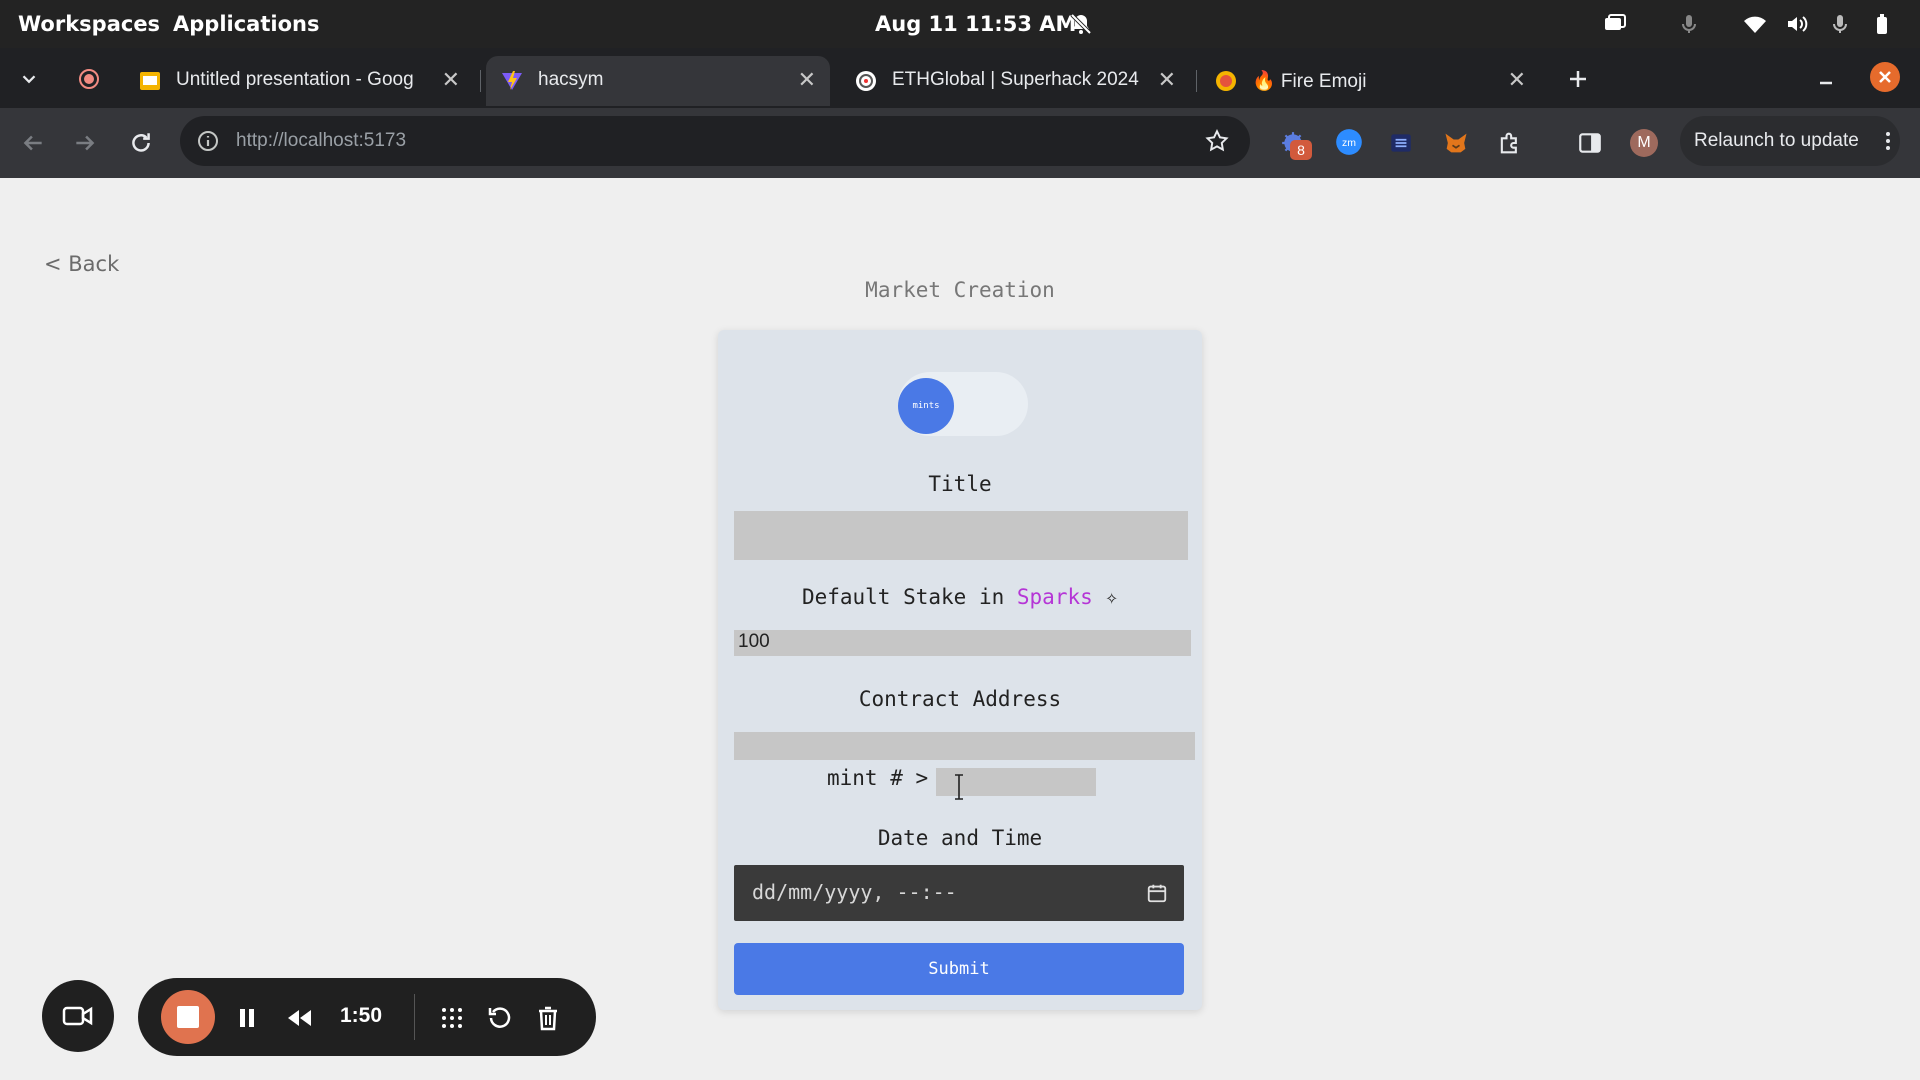 The height and width of the screenshot is (1080, 1920). What do you see at coordinates (1301, 150) in the screenshot?
I see `extension-count-badge: 8` at bounding box center [1301, 150].